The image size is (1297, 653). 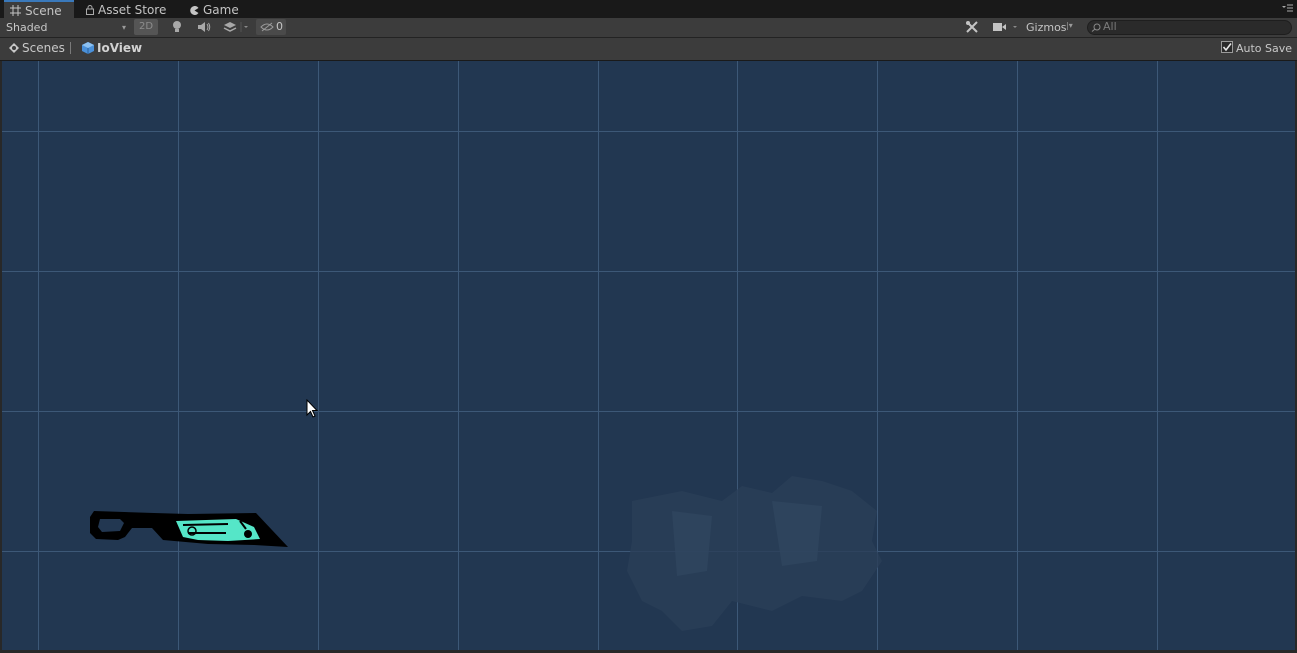 I want to click on tab-game-label: Game, so click(x=221, y=10).